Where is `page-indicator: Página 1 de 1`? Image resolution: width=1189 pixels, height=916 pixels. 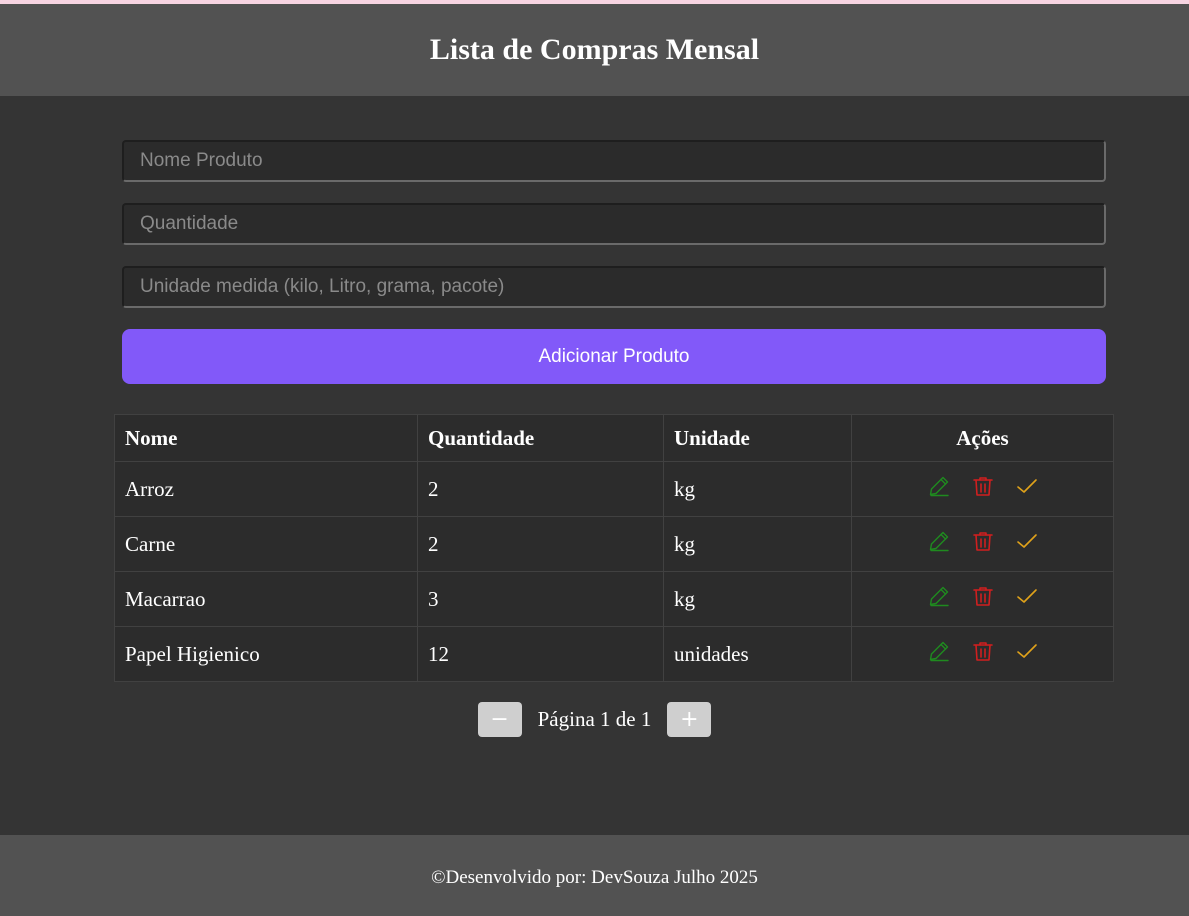
page-indicator: Página 1 de 1 is located at coordinates (594, 719).